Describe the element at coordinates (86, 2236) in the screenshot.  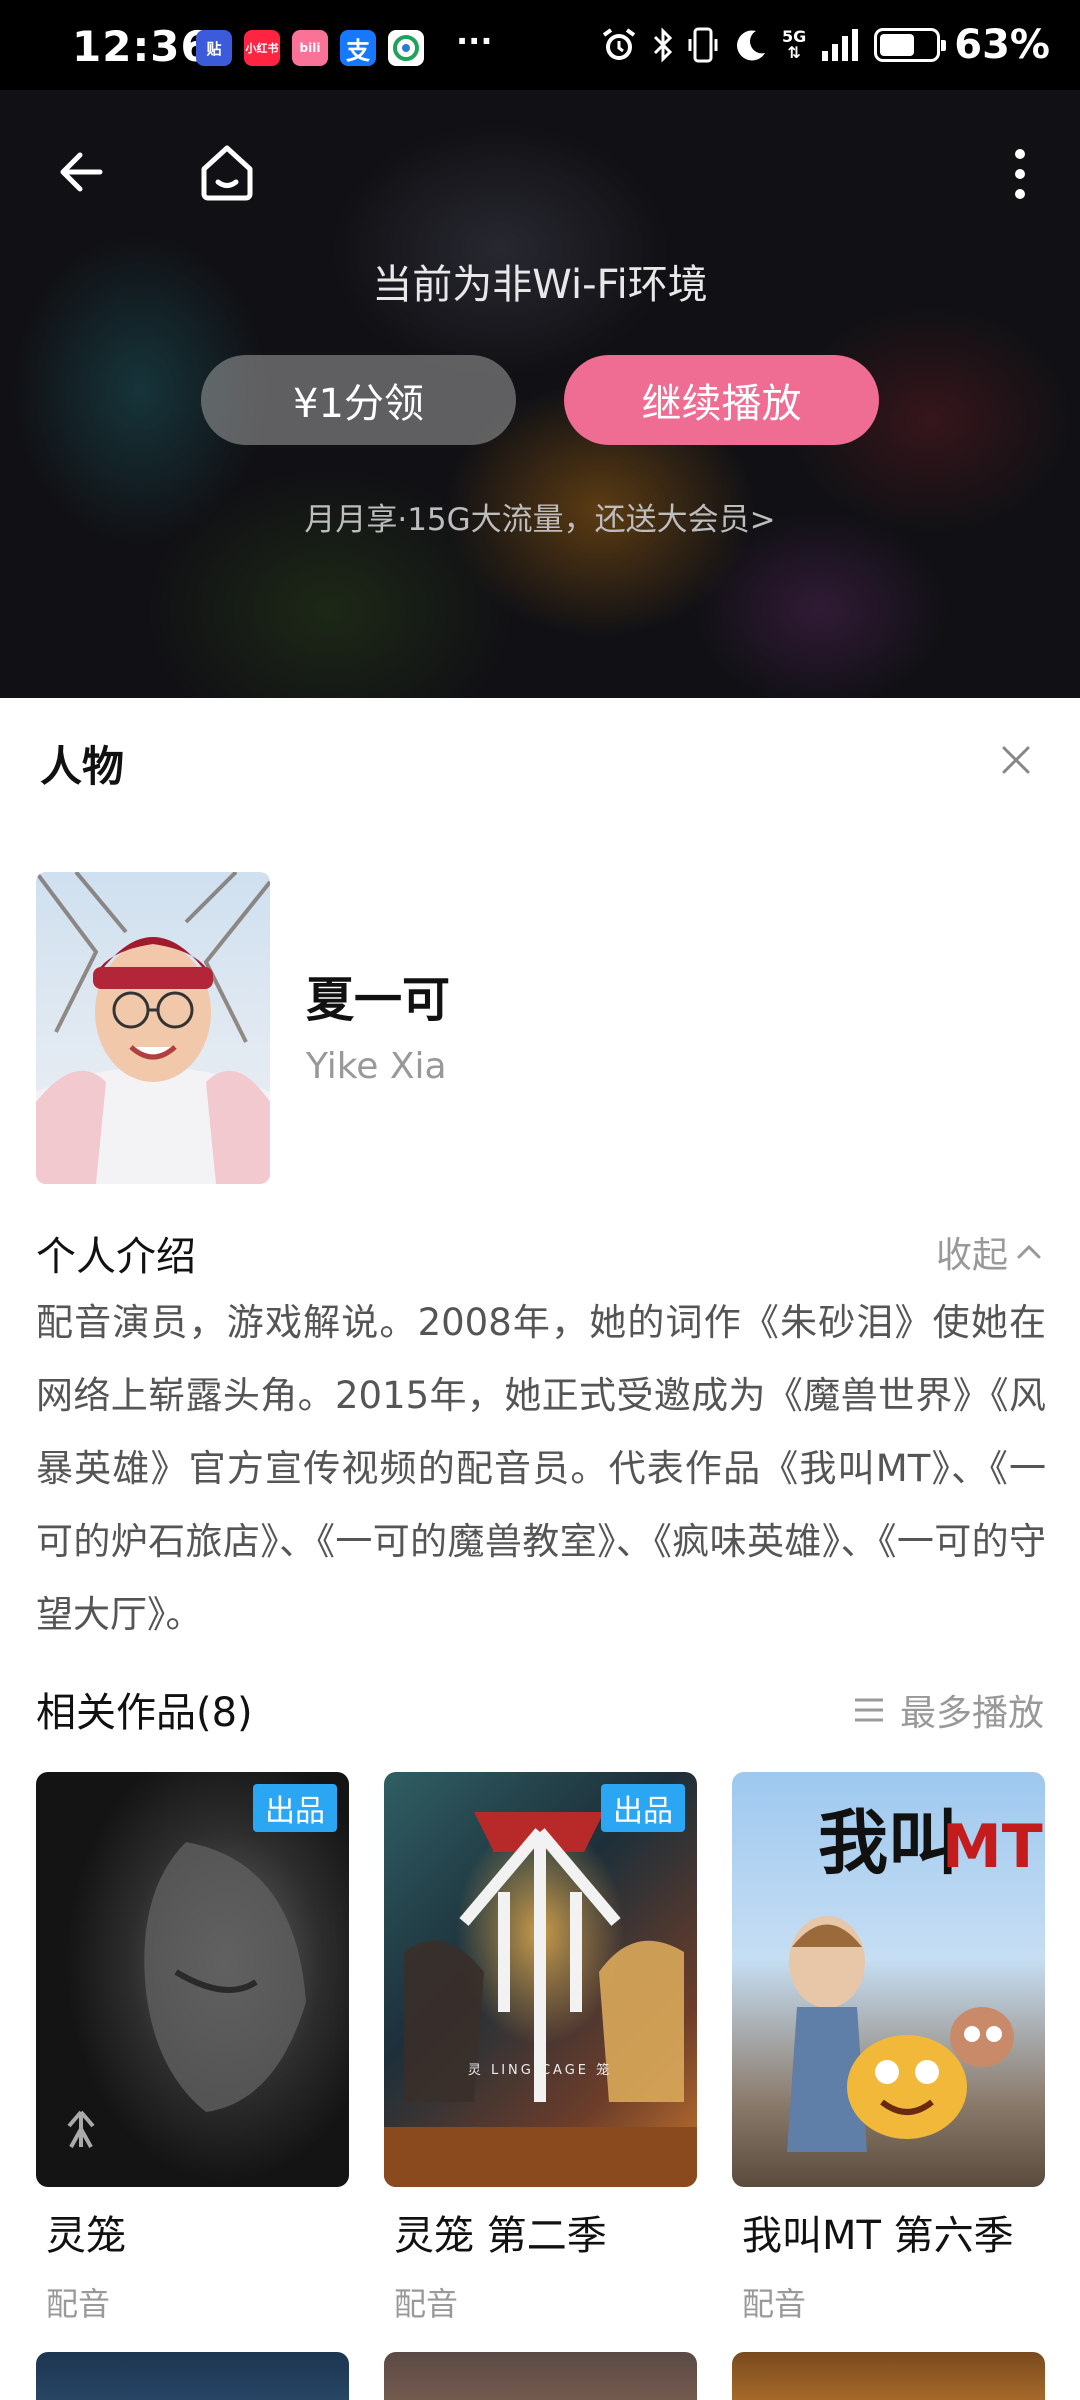
I see `work-title: 灵笼` at that location.